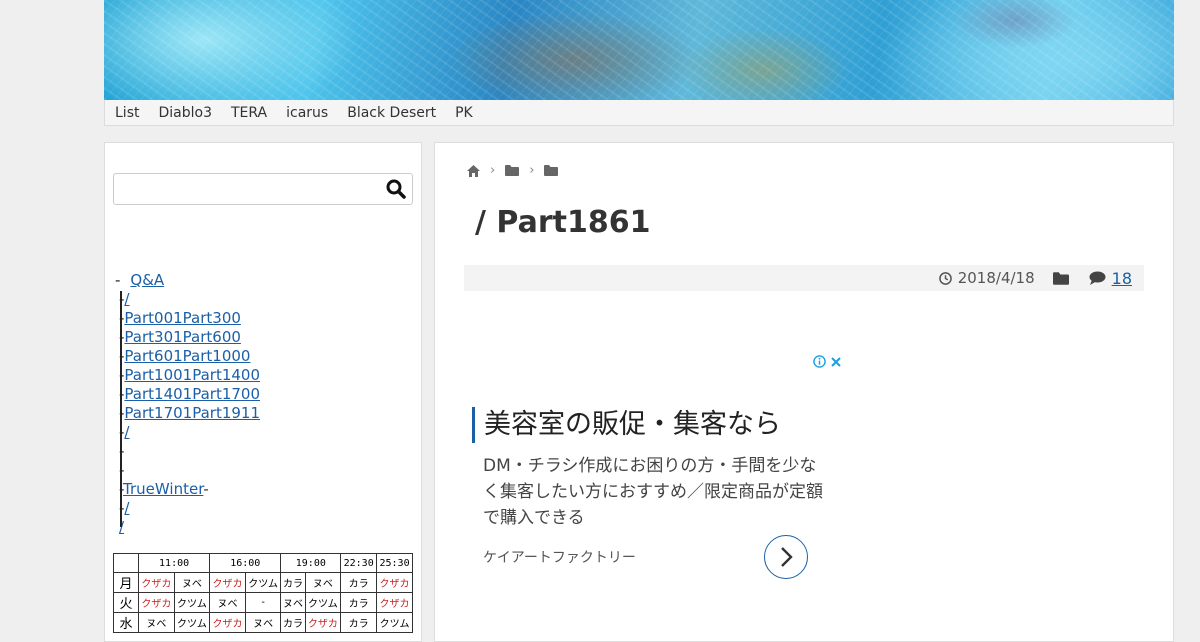 The width and height of the screenshot is (1200, 642). What do you see at coordinates (391, 113) in the screenshot?
I see `nav-item-black-desert: Black Desert` at bounding box center [391, 113].